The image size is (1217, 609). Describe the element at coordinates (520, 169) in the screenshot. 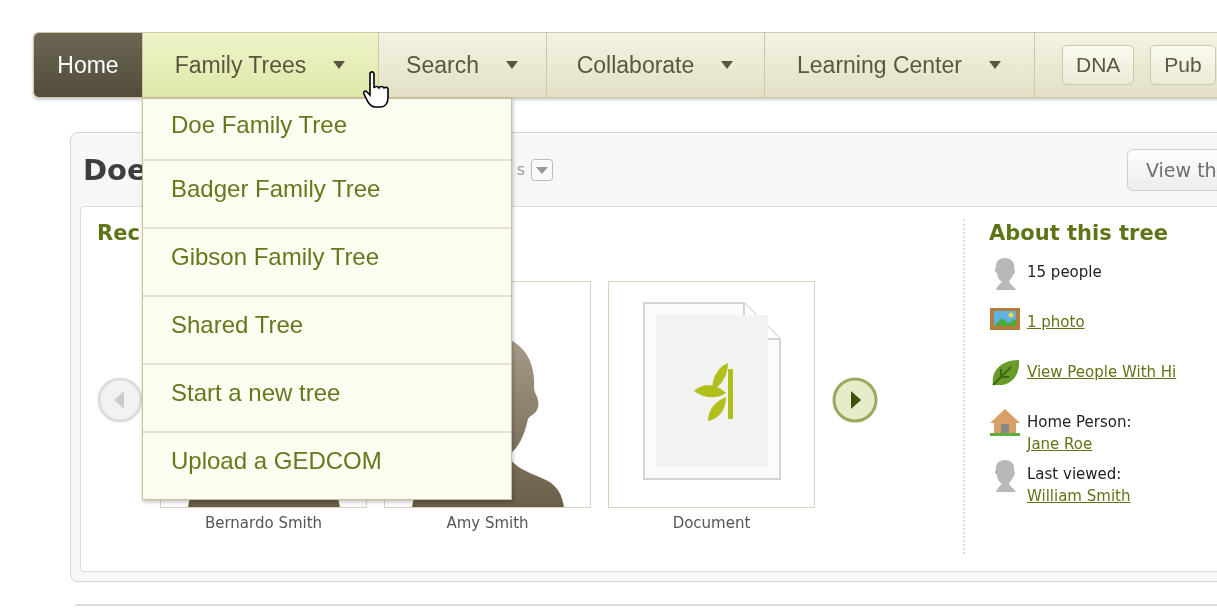

I see `options-label: s` at that location.